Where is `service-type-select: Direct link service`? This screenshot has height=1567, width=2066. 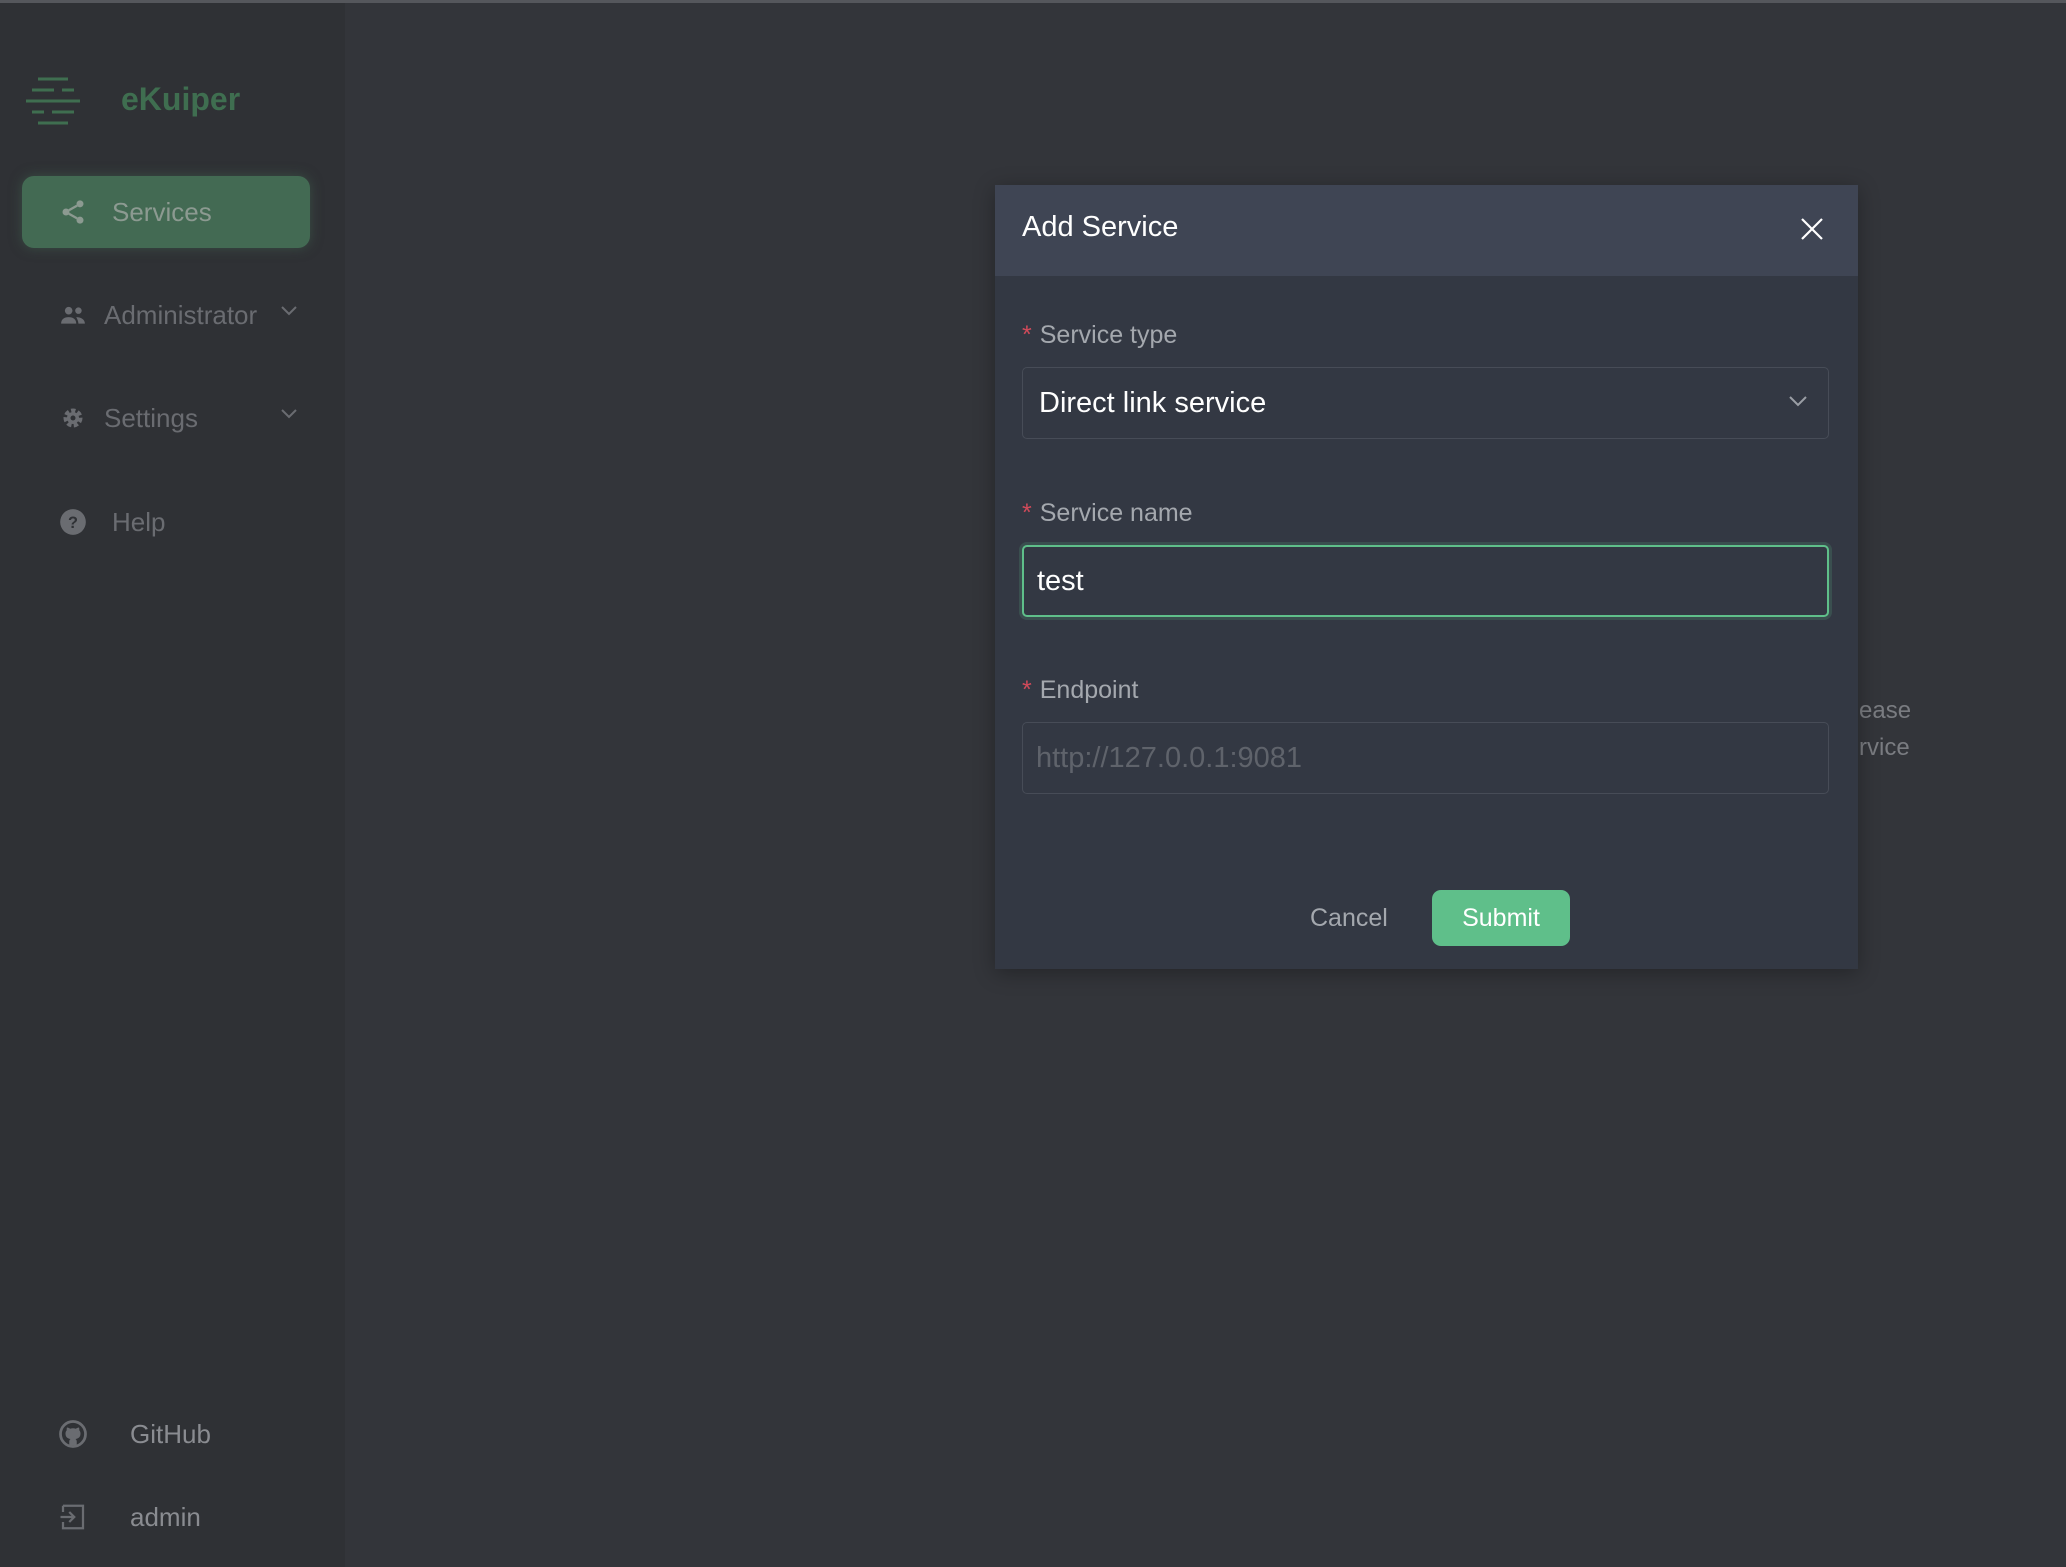
service-type-select: Direct link service is located at coordinates (1425, 403).